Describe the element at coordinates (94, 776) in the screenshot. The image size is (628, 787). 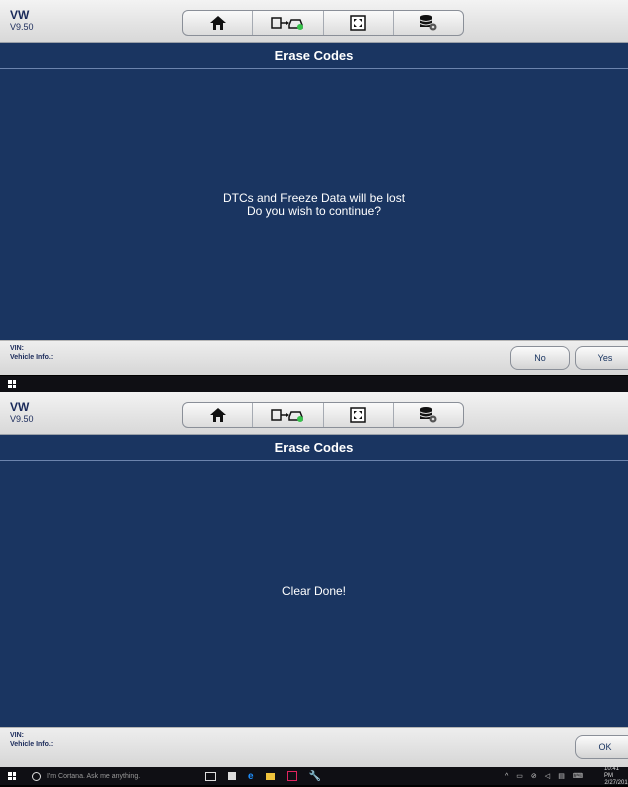
I see `cortana-search-placeholder: I'm Cortana. Ask me anything.` at that location.